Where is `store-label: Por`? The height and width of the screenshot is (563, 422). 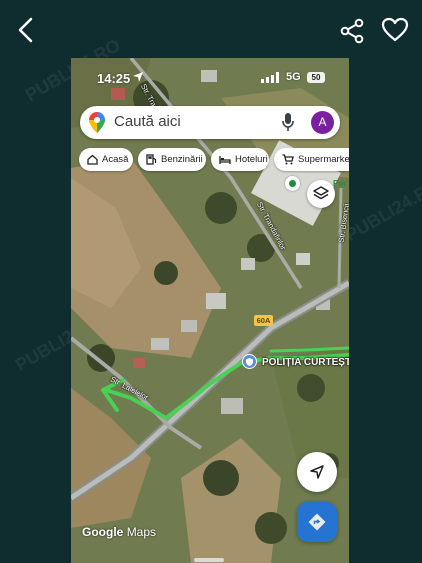
store-label: Por is located at coordinates (339, 183).